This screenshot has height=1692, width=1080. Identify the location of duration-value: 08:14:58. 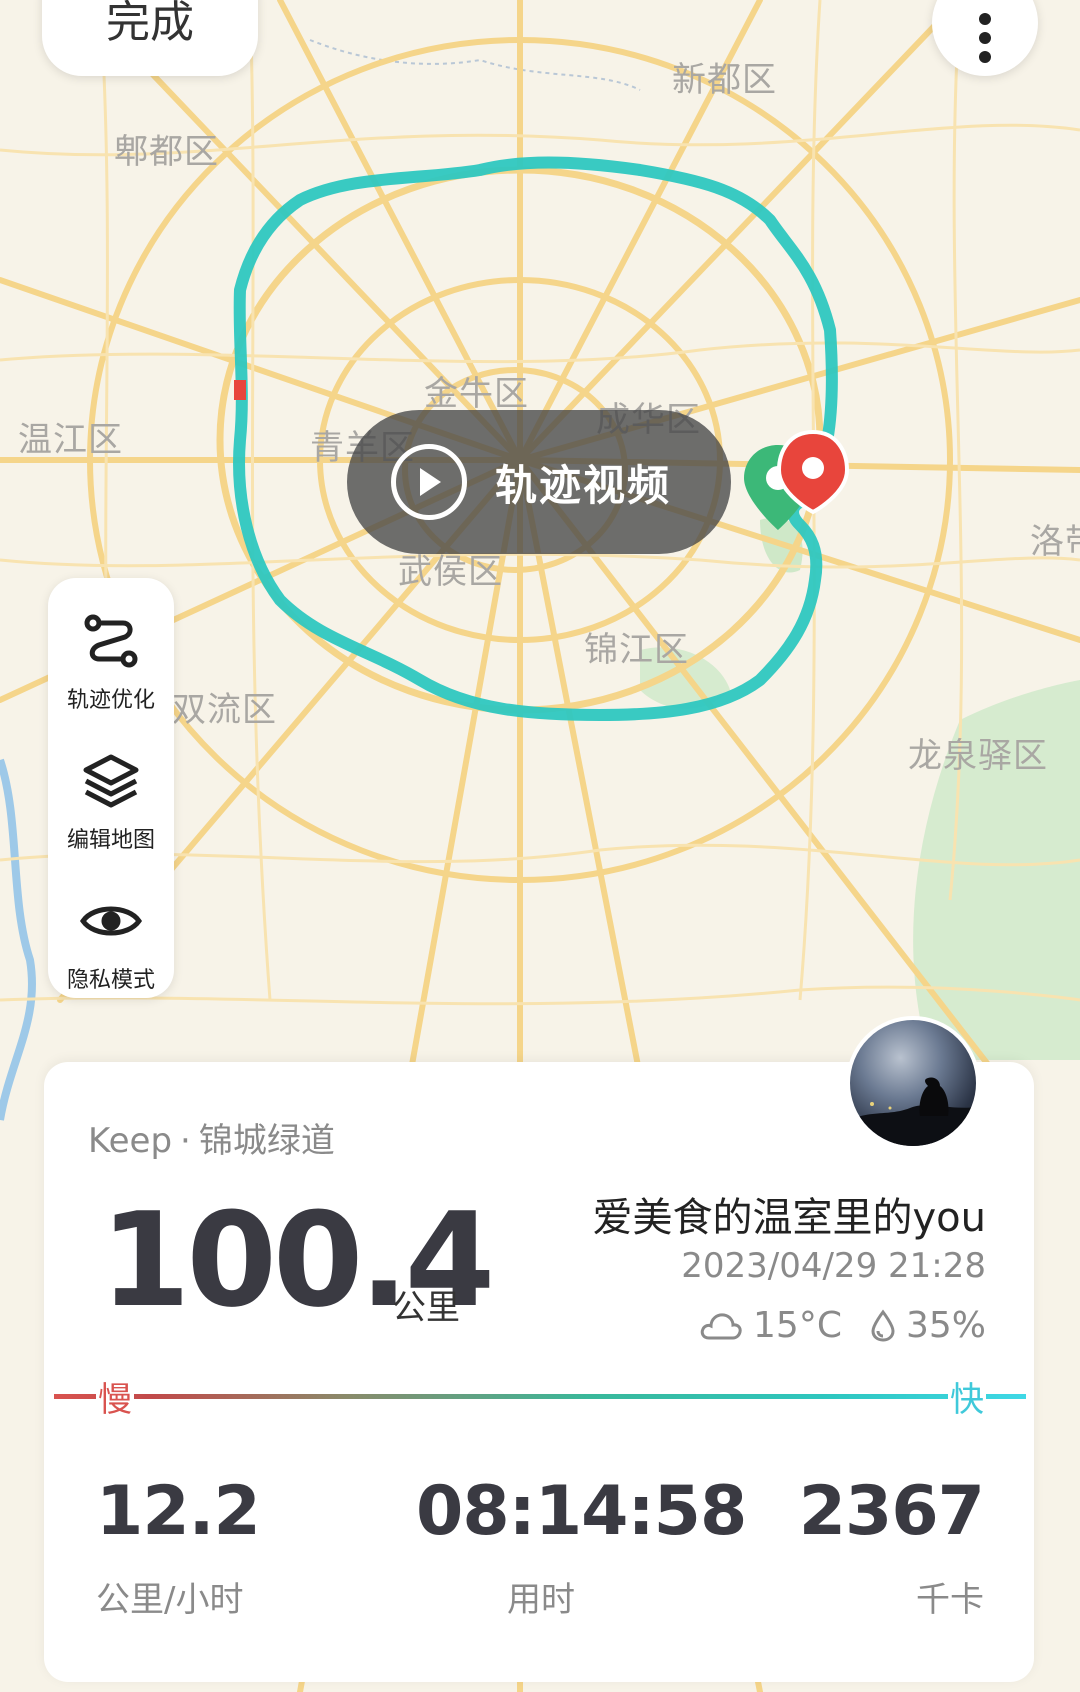
(581, 1511).